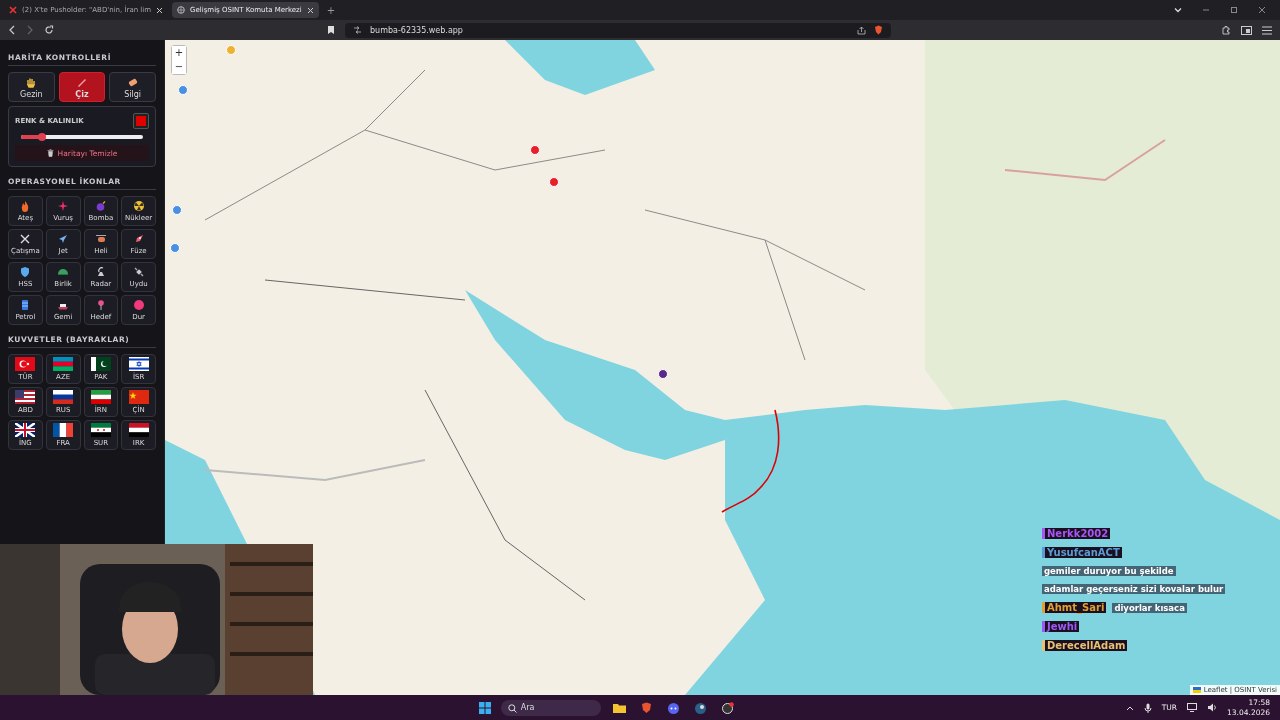 Image resolution: width=1280 pixels, height=720 pixels. What do you see at coordinates (138, 206) in the screenshot?
I see `radiation-icon` at bounding box center [138, 206].